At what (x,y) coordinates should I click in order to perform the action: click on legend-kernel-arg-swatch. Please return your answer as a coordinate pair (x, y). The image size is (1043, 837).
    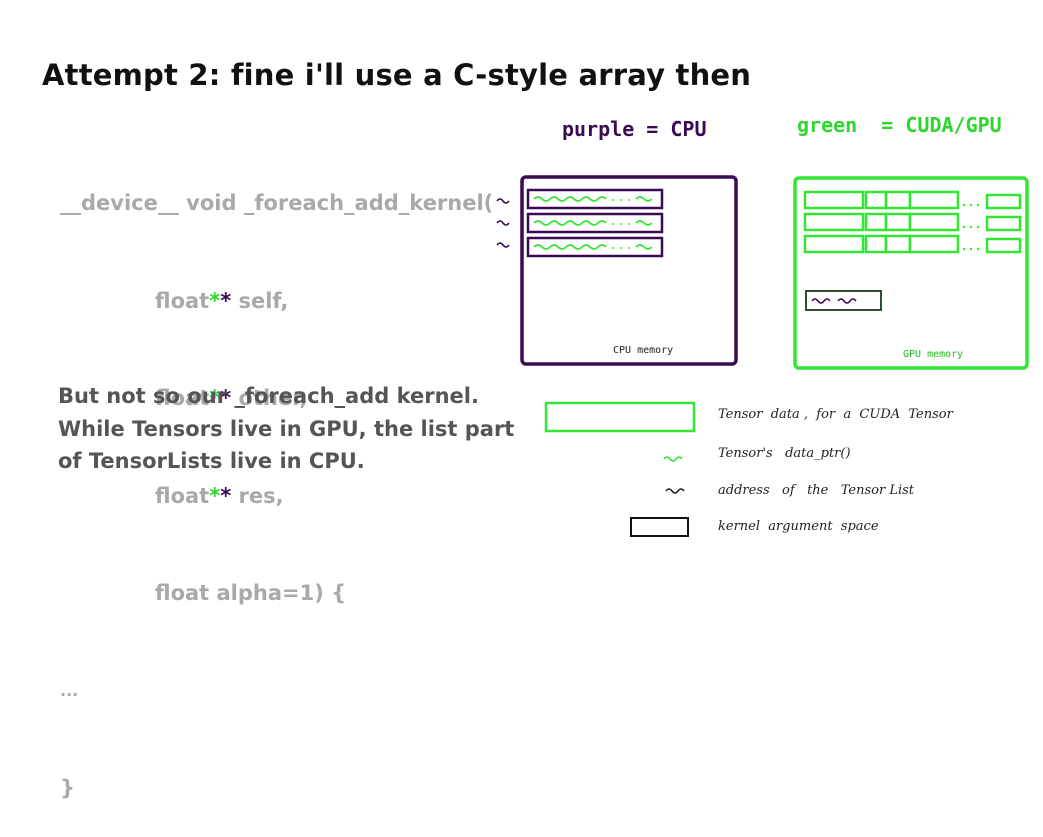
    Looking at the image, I should click on (659, 527).